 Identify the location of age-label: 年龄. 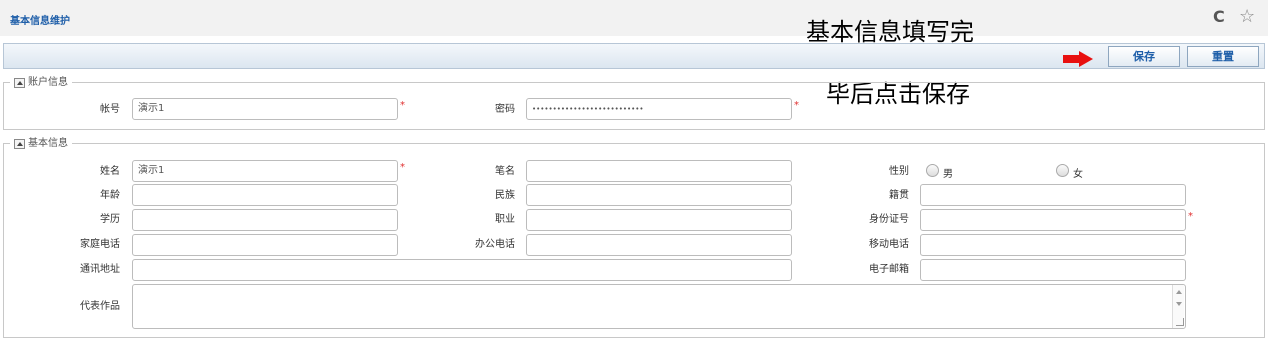
(110, 195).